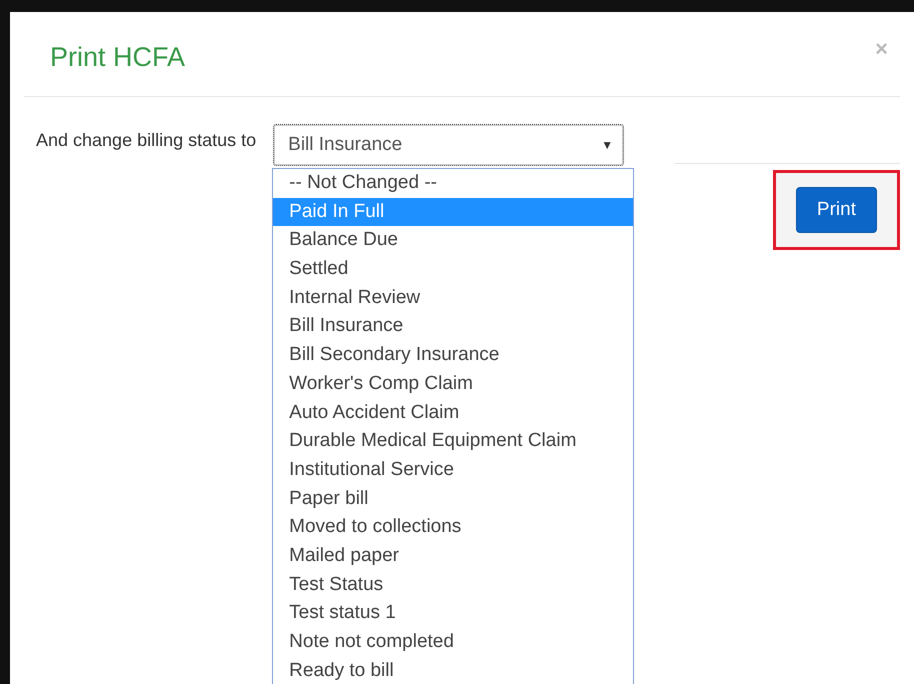  Describe the element at coordinates (453, 384) in the screenshot. I see `dropdown-option: Worker's Comp Claim` at that location.